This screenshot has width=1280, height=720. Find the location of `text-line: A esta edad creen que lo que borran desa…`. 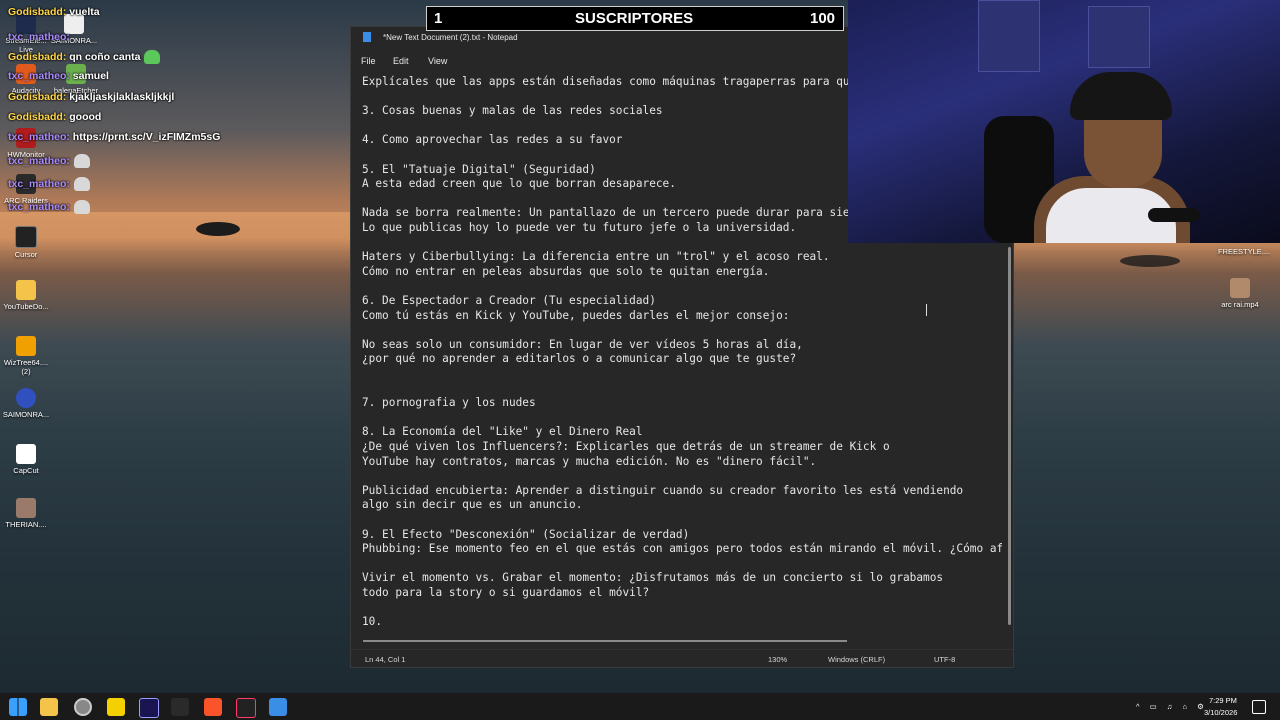

text-line: A esta edad creen que lo que borran desa… is located at coordinates (519, 184).